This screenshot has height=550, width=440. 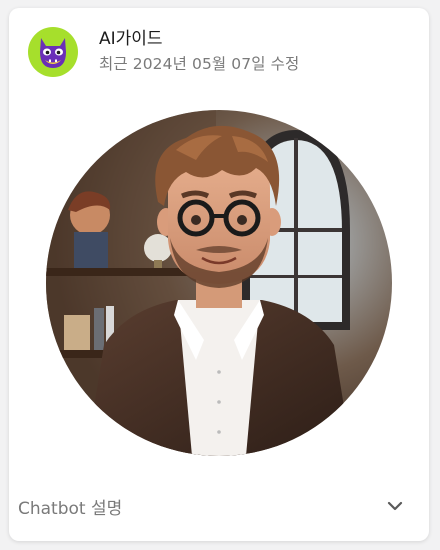 I want to click on bot-name: AI가이드, so click(x=131, y=39).